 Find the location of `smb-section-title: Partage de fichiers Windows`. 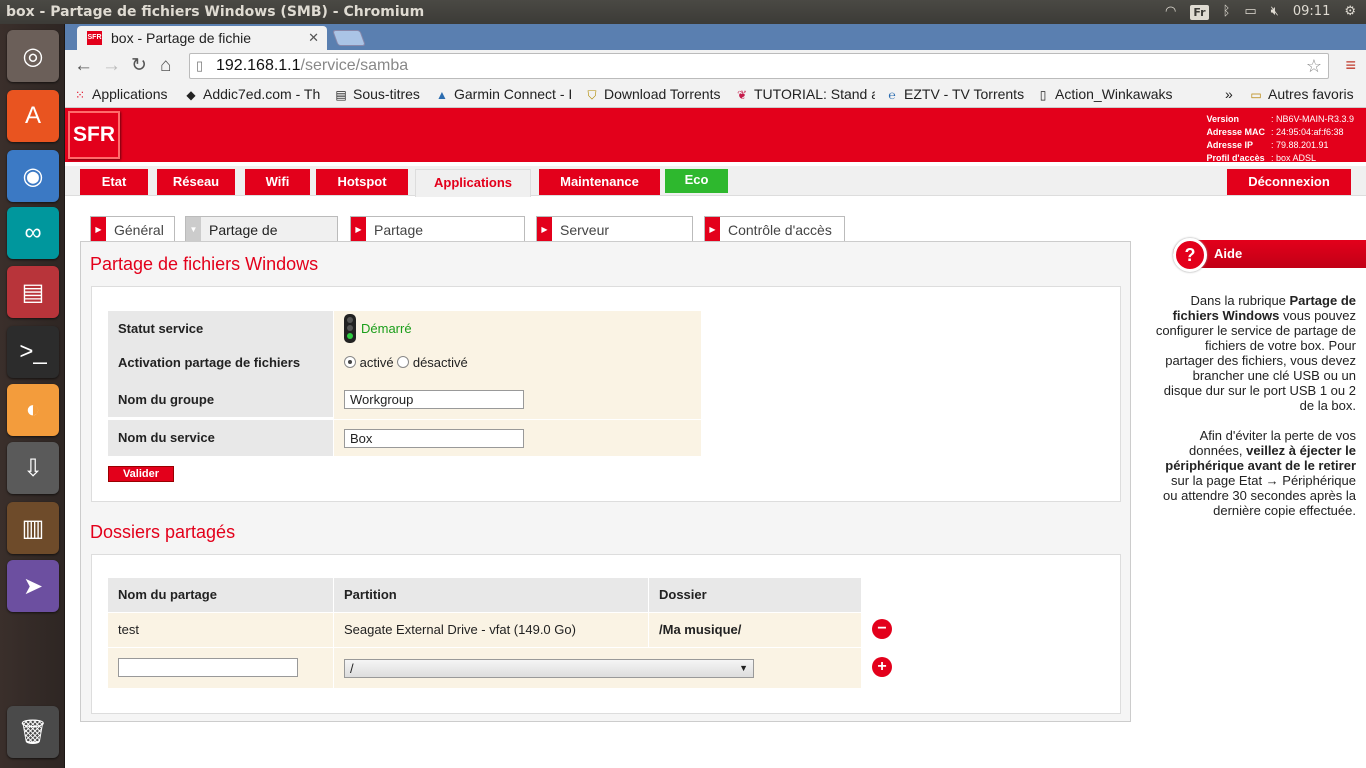

smb-section-title: Partage de fichiers Windows is located at coordinates (204, 264).